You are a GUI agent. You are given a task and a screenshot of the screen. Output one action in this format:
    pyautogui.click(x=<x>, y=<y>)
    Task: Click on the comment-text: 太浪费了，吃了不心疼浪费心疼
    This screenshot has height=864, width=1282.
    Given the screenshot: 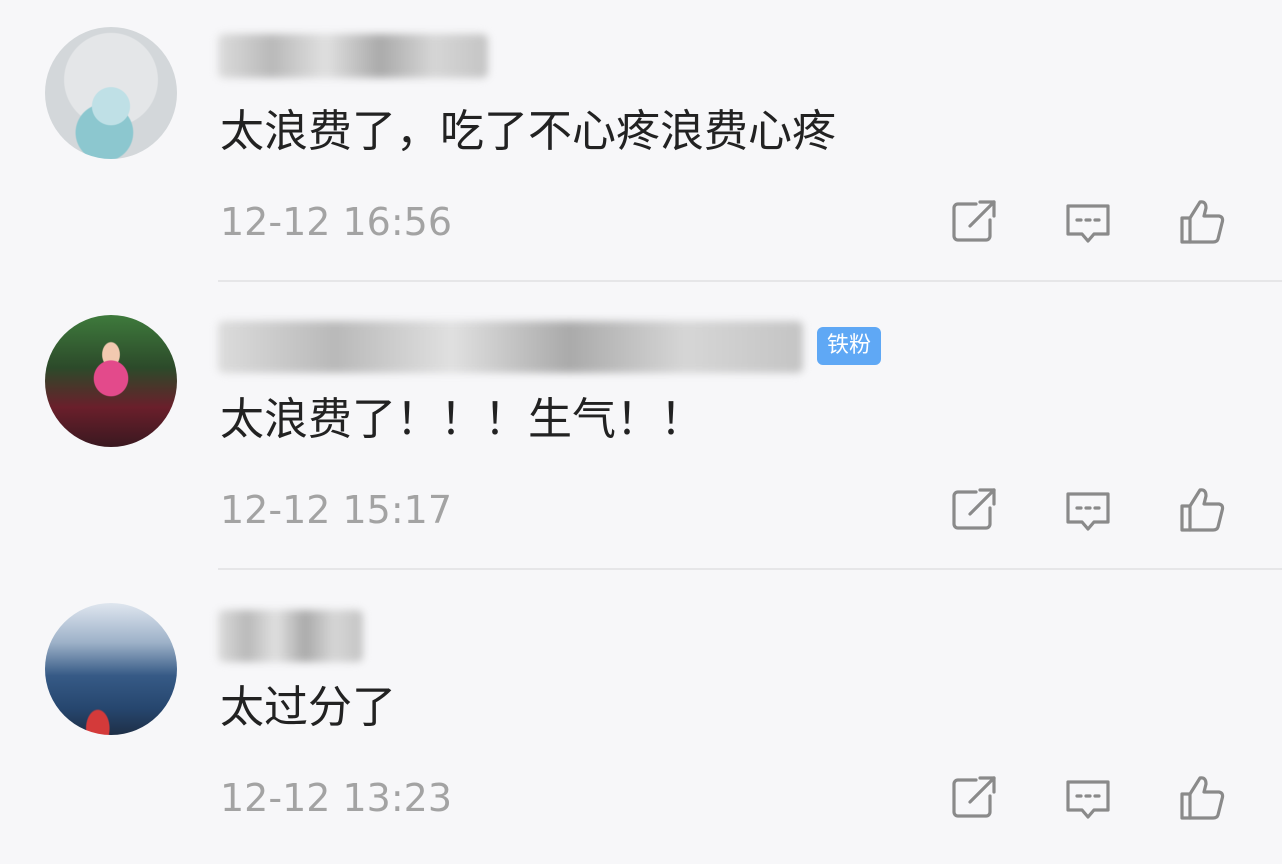 What is the action you would take?
    pyautogui.click(x=528, y=131)
    